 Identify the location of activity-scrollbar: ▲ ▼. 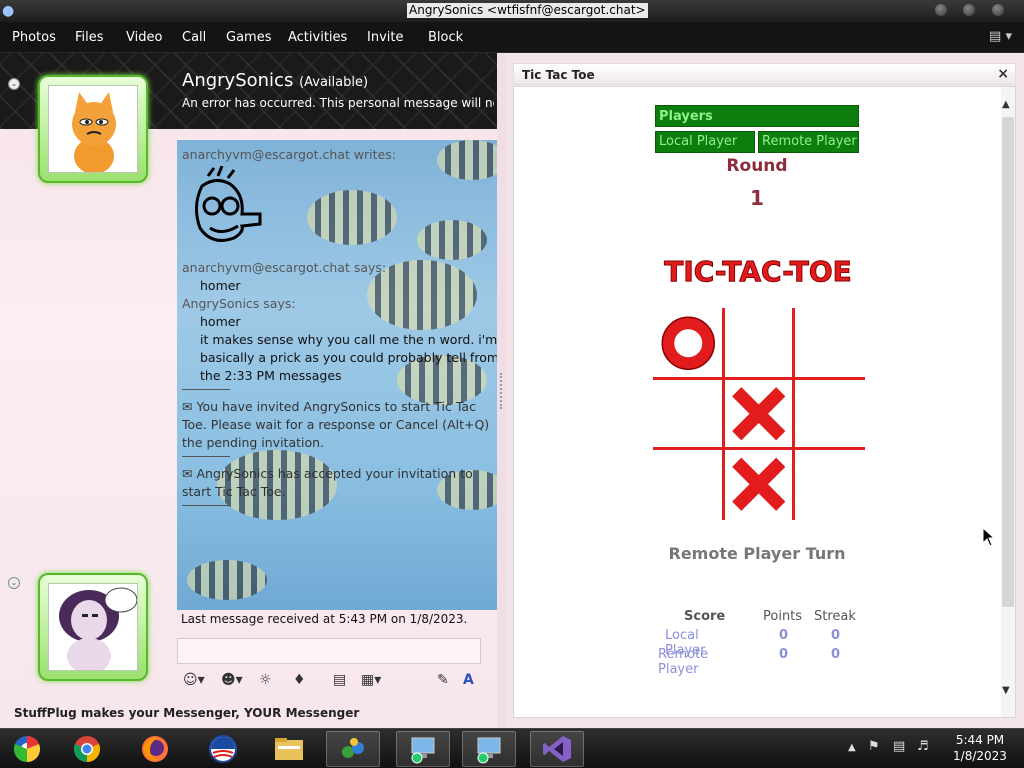
(1008, 402).